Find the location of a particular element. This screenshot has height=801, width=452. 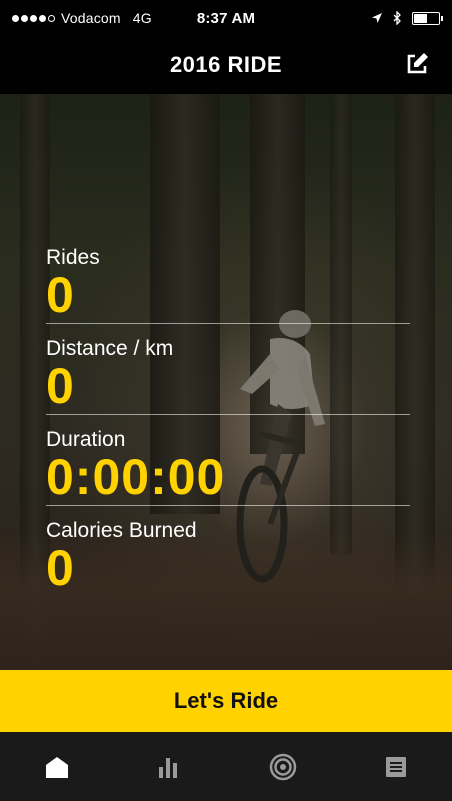

stat-calories: Calories Burned 0 is located at coordinates (228, 557).